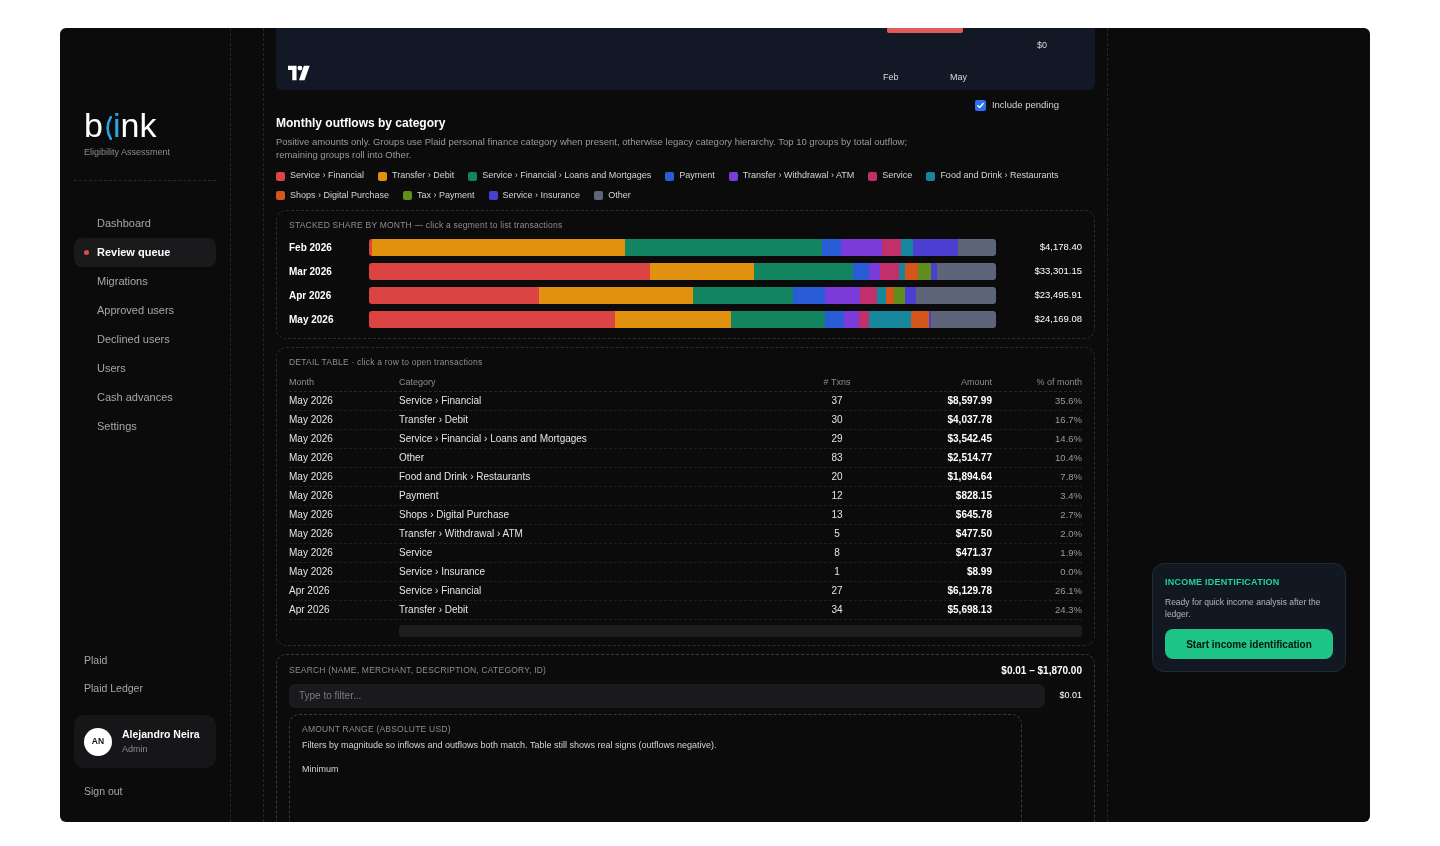 This screenshot has height=846, width=1440. What do you see at coordinates (567, 176) in the screenshot?
I see `legend-label: Service › Financial › Loans and Mortgages` at bounding box center [567, 176].